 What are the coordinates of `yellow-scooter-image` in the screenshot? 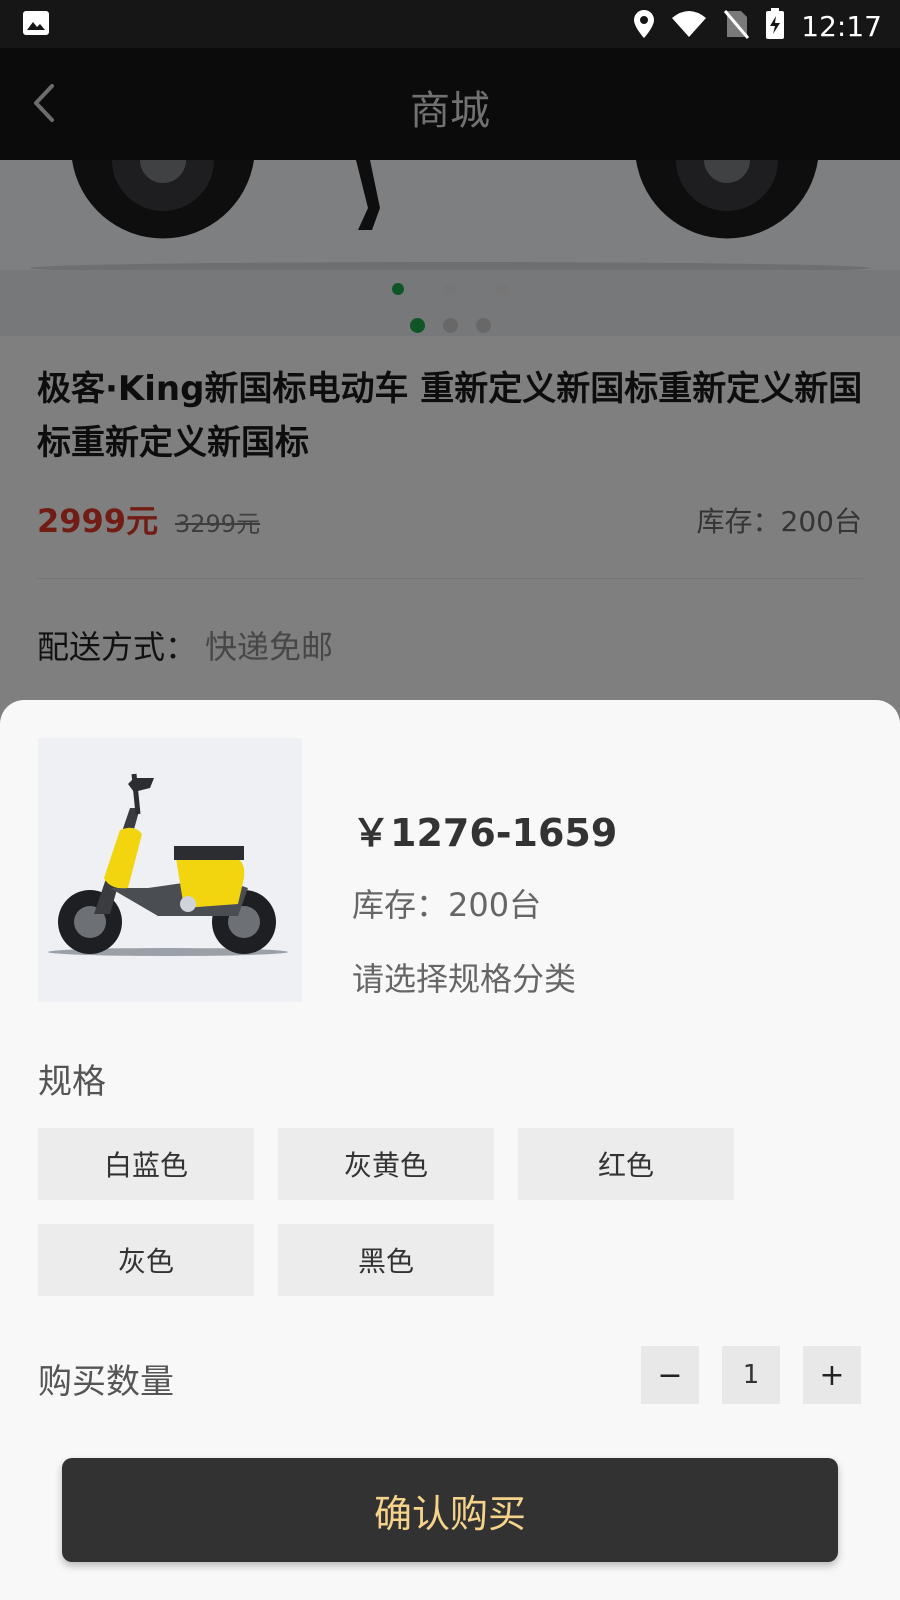 It's located at (170, 870).